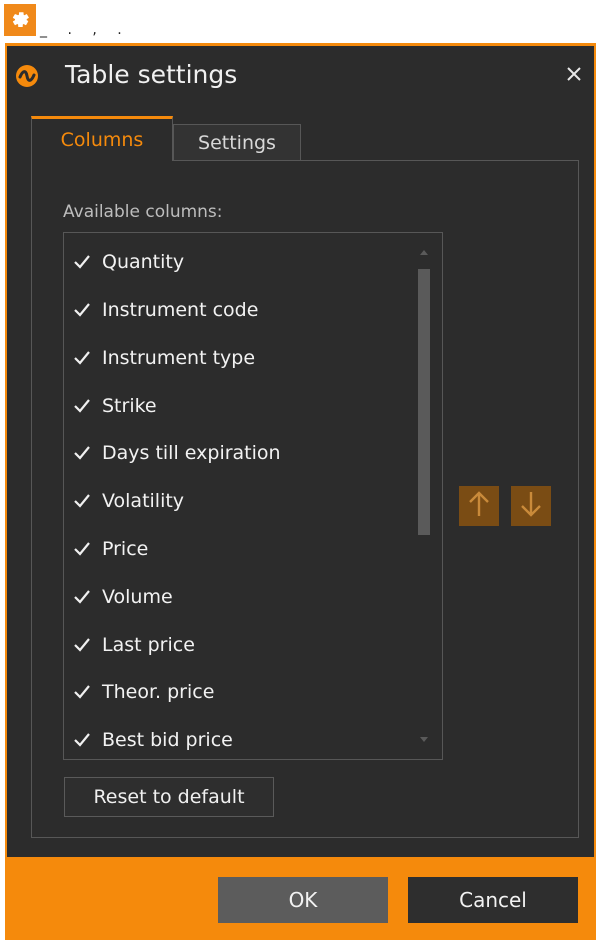 The width and height of the screenshot is (599, 943). Describe the element at coordinates (424, 740) in the screenshot. I see `scroll-down-icon` at that location.